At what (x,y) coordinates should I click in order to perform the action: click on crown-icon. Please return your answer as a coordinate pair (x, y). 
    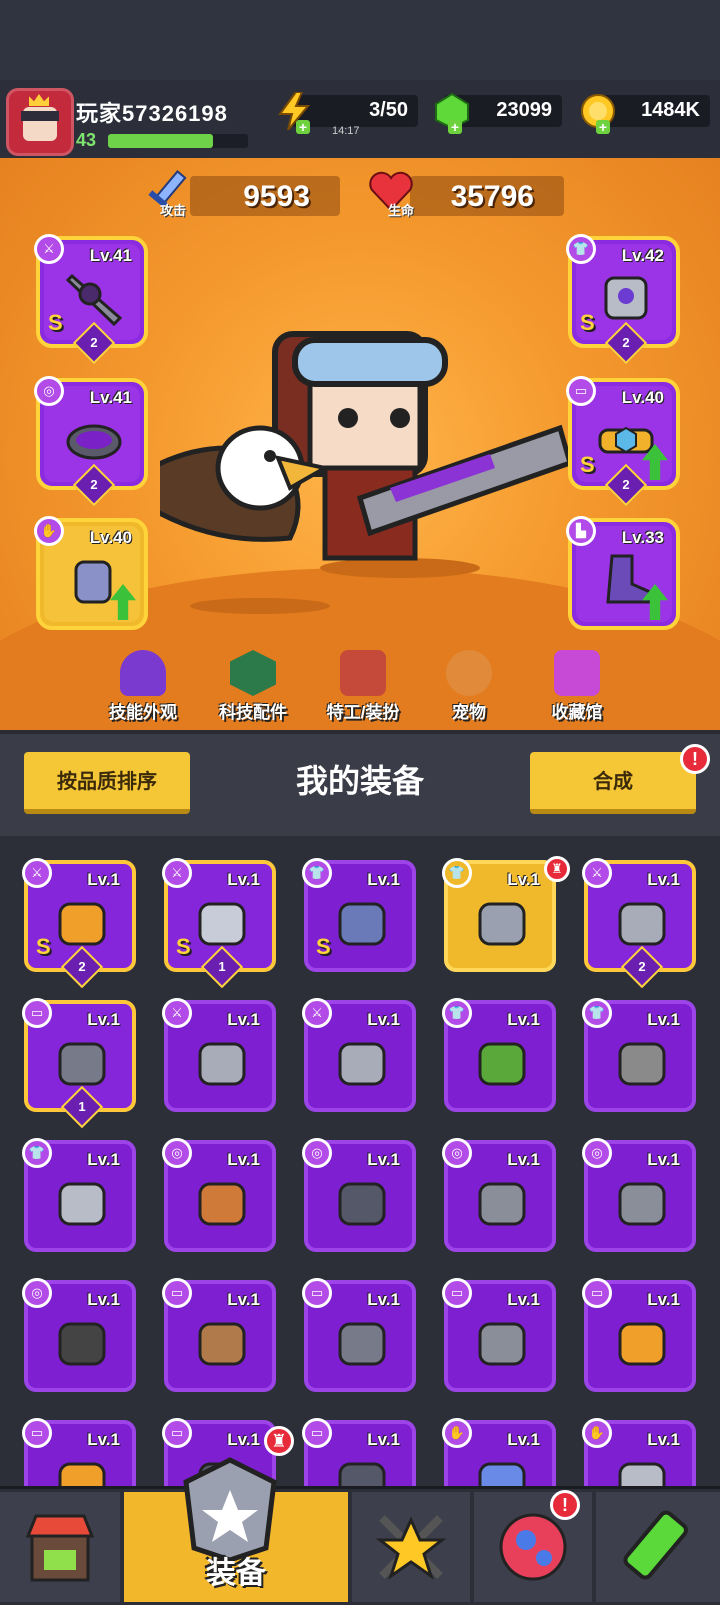
    Looking at the image, I should click on (39, 100).